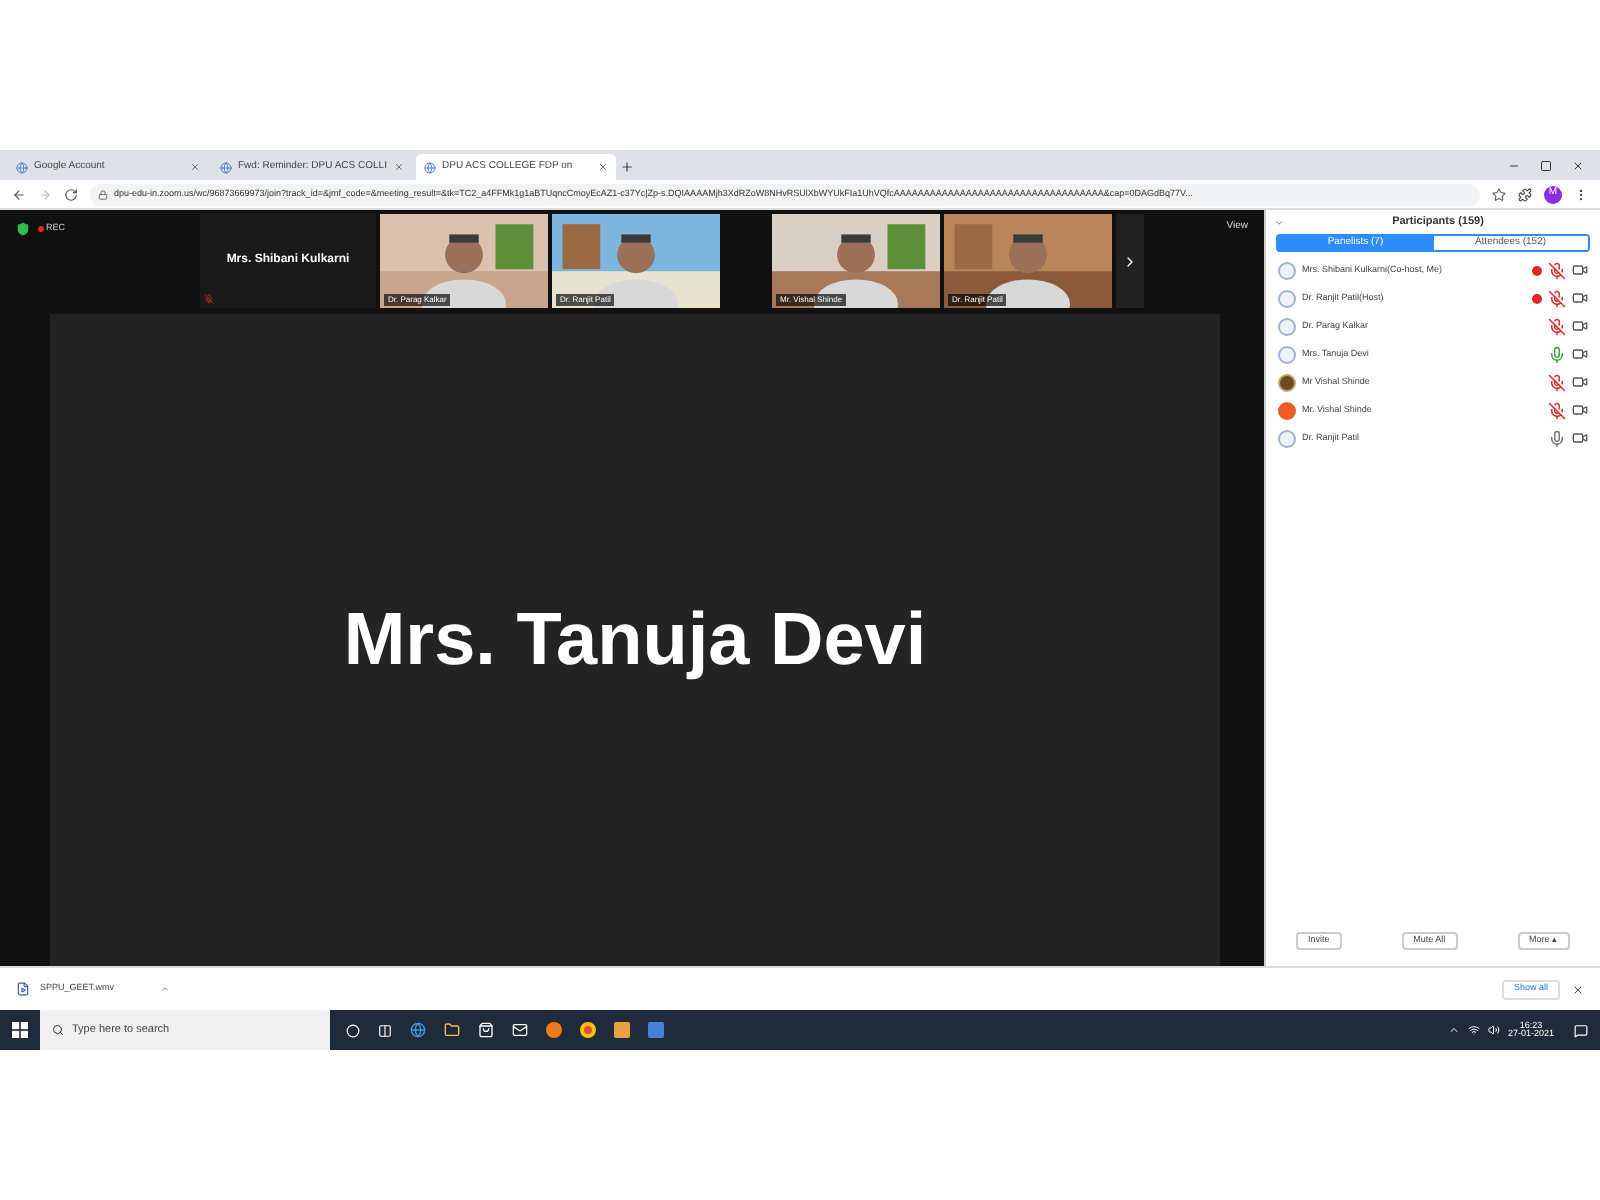  I want to click on new-tab-icon, so click(627, 167).